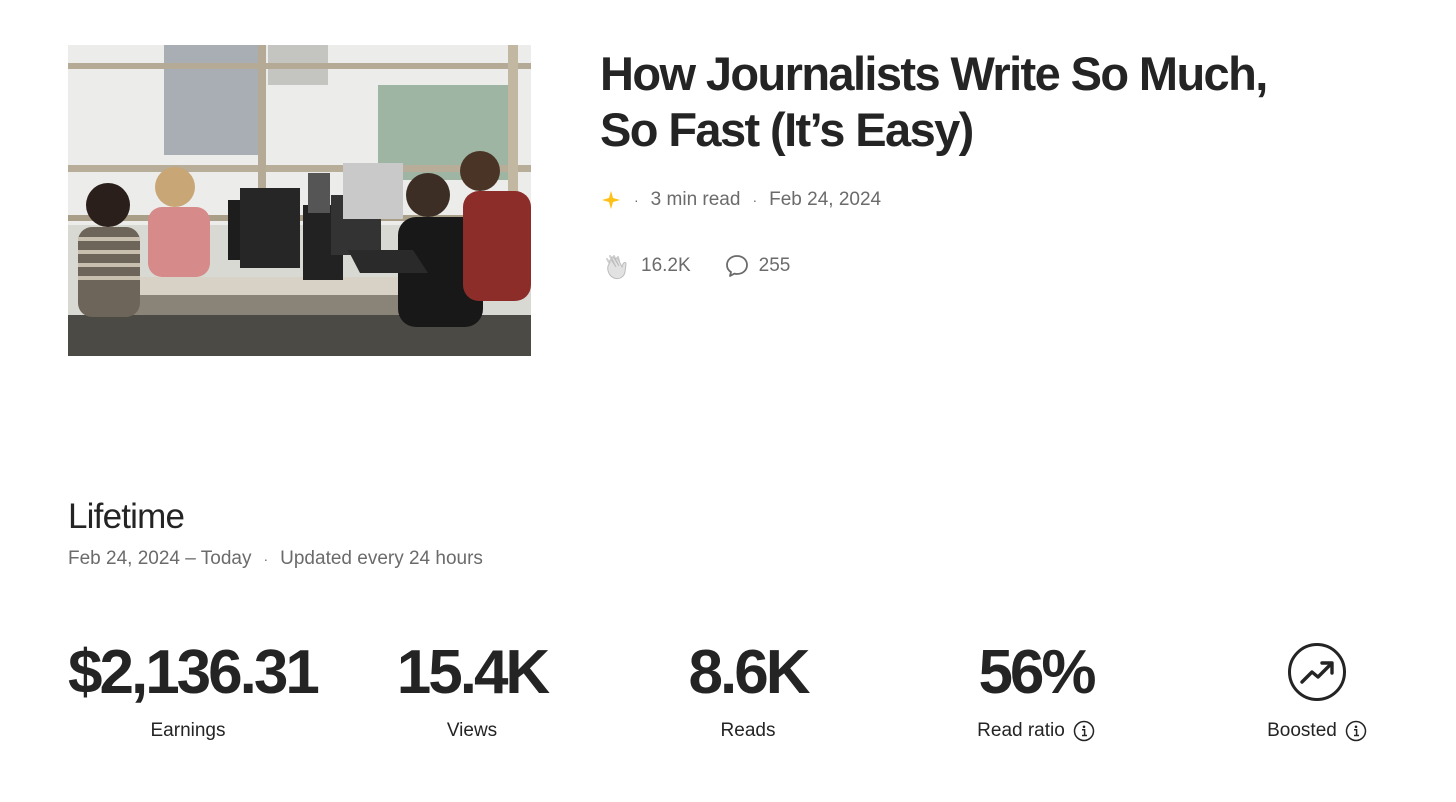 Image resolution: width=1456 pixels, height=802 pixels. I want to click on engagement-row: 16.2K 255, so click(695, 266).